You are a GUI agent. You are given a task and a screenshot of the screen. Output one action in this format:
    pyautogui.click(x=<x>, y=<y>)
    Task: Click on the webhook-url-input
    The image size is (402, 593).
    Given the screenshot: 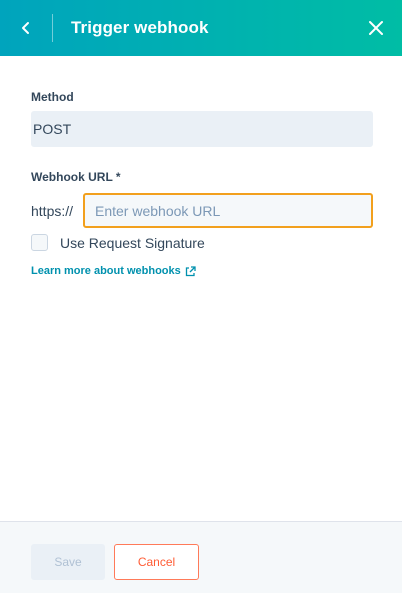 What is the action you would take?
    pyautogui.click(x=228, y=210)
    